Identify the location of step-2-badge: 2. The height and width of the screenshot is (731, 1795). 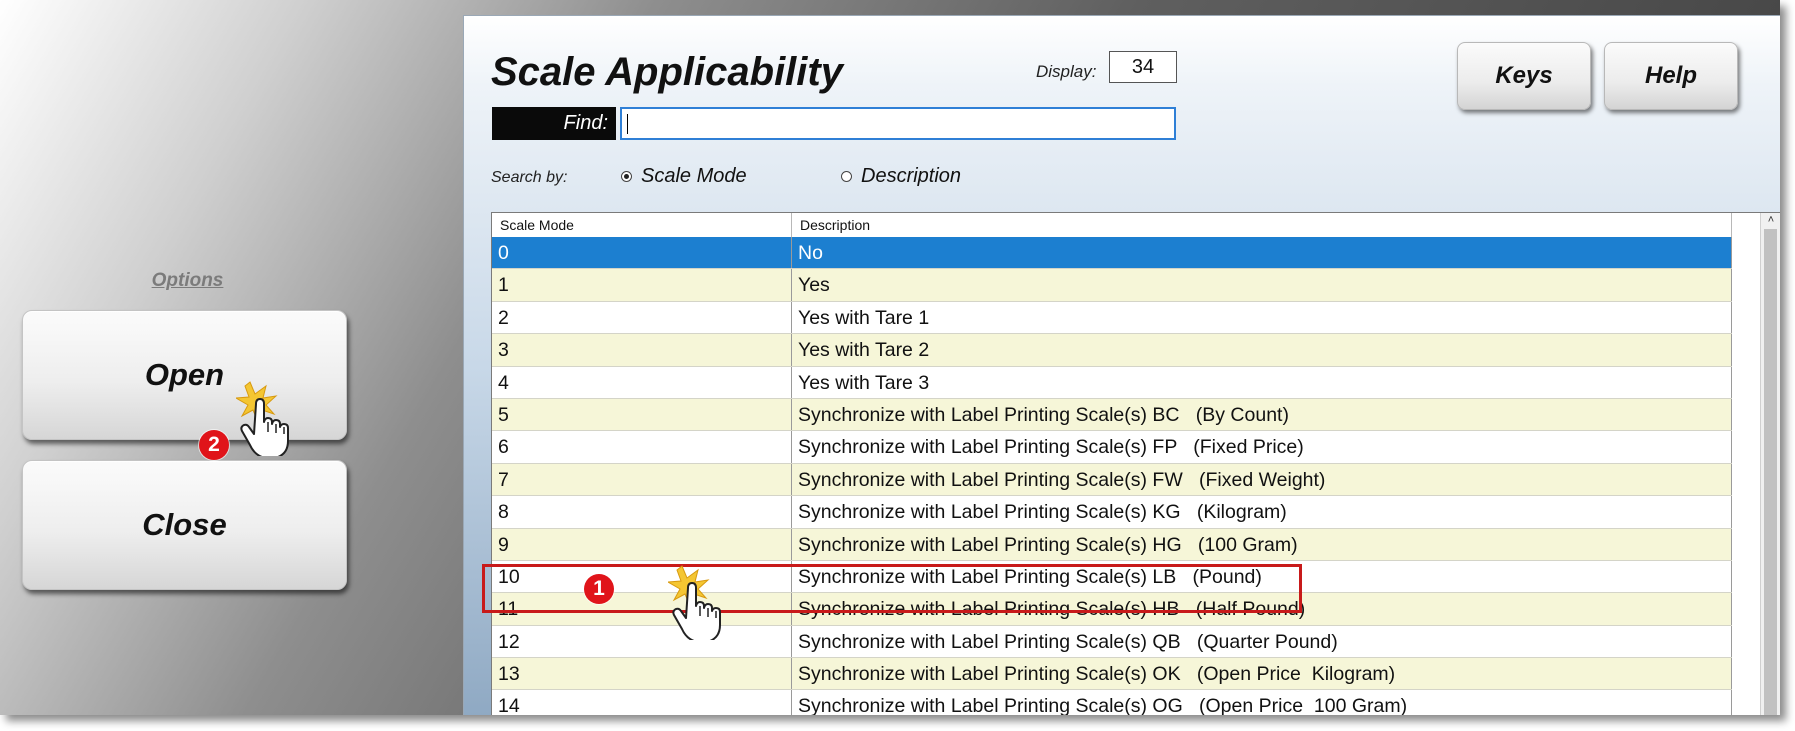
(214, 445).